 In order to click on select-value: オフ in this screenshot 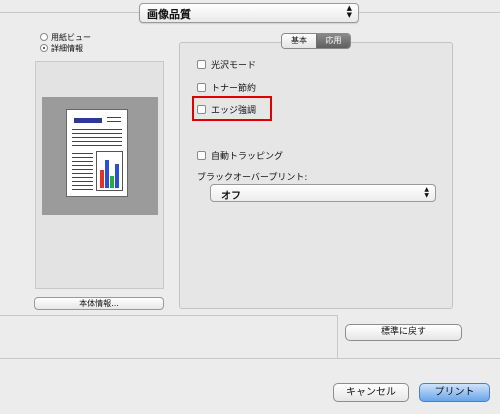, I will do `click(231, 196)`.